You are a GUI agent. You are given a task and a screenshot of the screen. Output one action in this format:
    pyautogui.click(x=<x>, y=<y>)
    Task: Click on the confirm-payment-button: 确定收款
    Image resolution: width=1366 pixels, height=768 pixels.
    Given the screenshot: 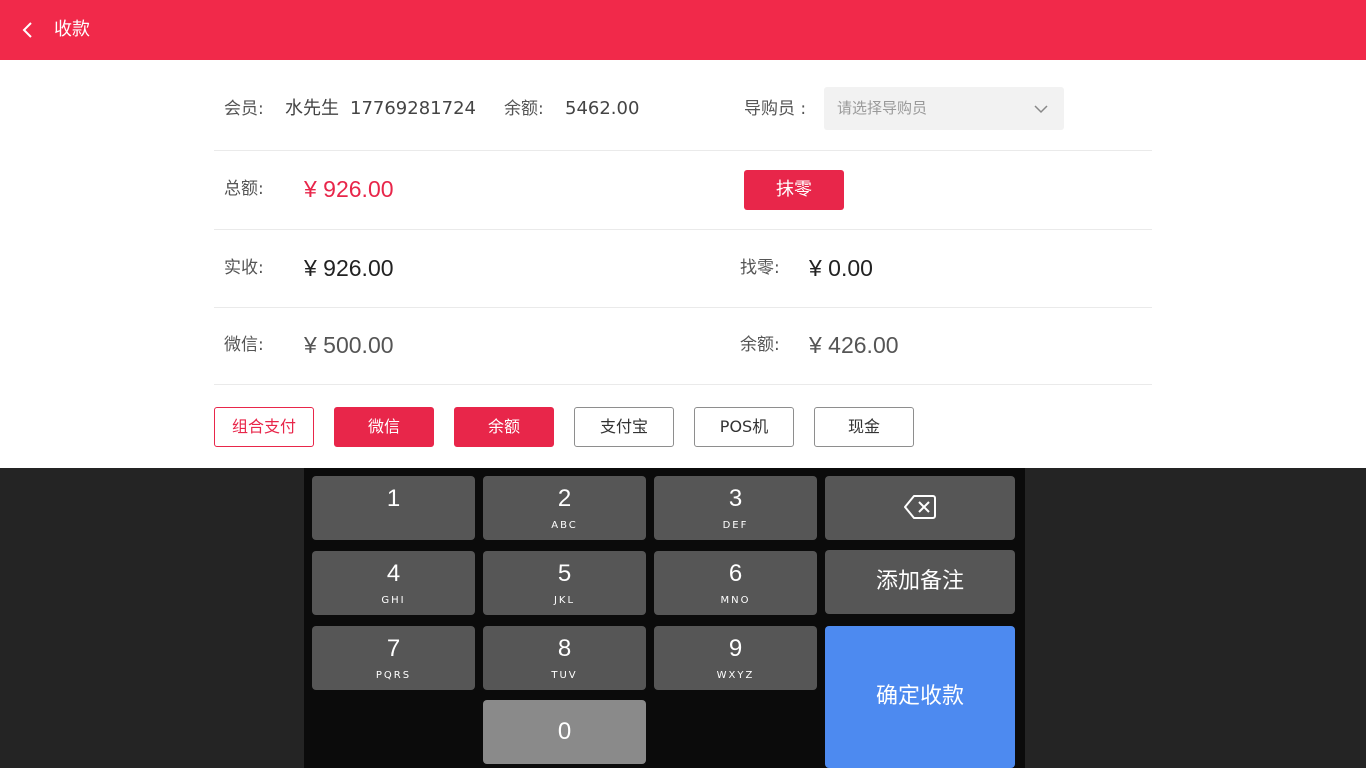 What is the action you would take?
    pyautogui.click(x=920, y=697)
    